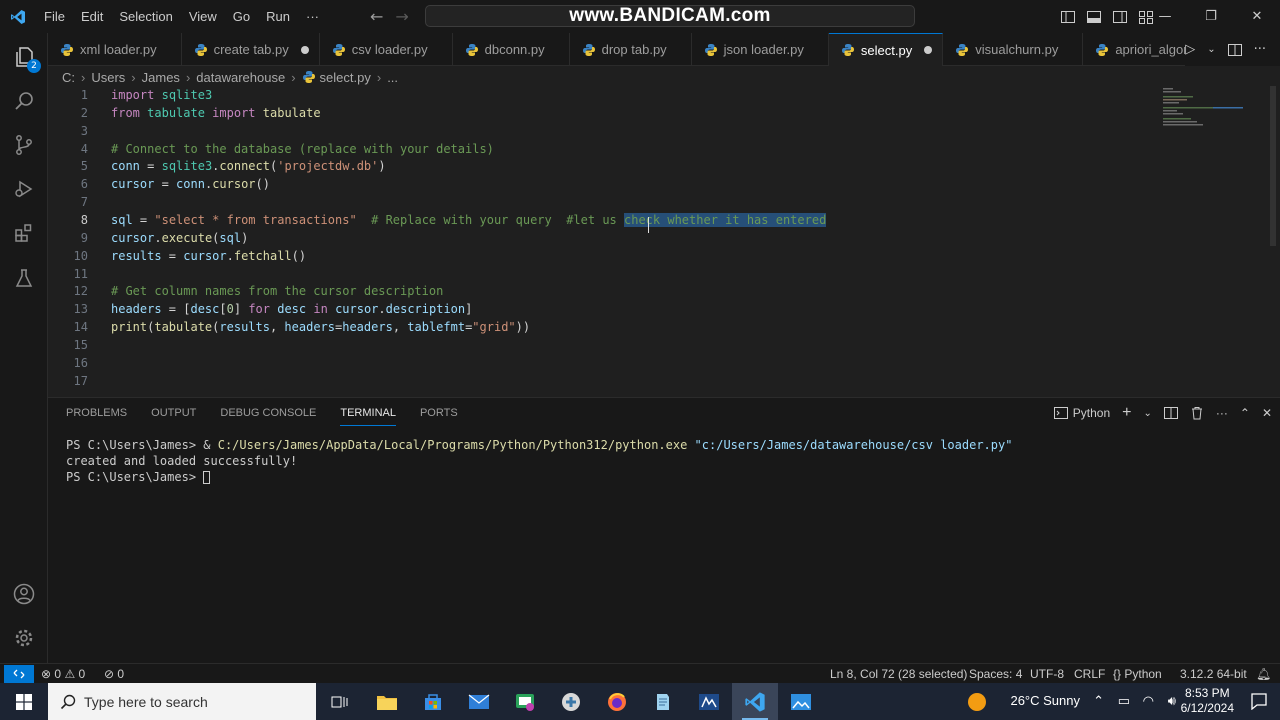 This screenshot has height=720, width=1280. What do you see at coordinates (278, 16) in the screenshot?
I see `menu-item-5: Run` at bounding box center [278, 16].